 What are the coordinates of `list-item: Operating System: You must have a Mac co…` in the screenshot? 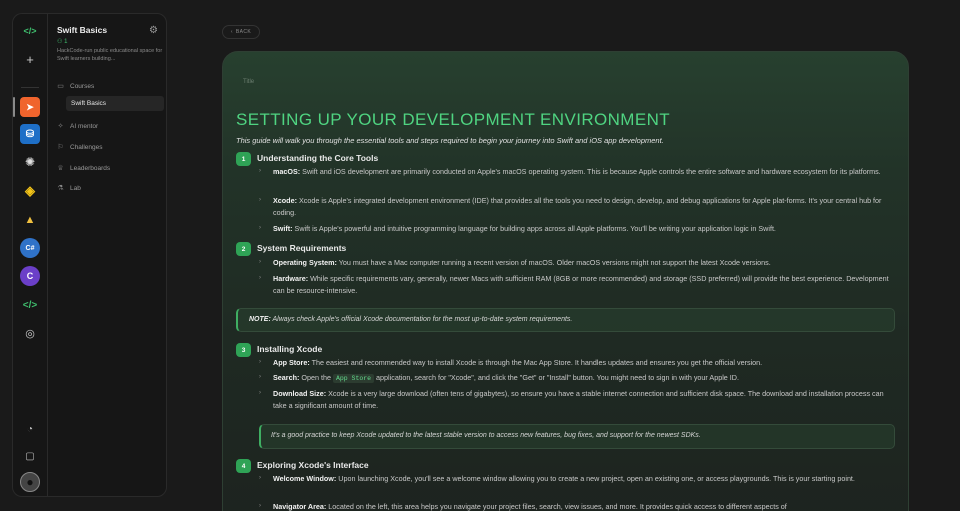 It's located at (583, 263).